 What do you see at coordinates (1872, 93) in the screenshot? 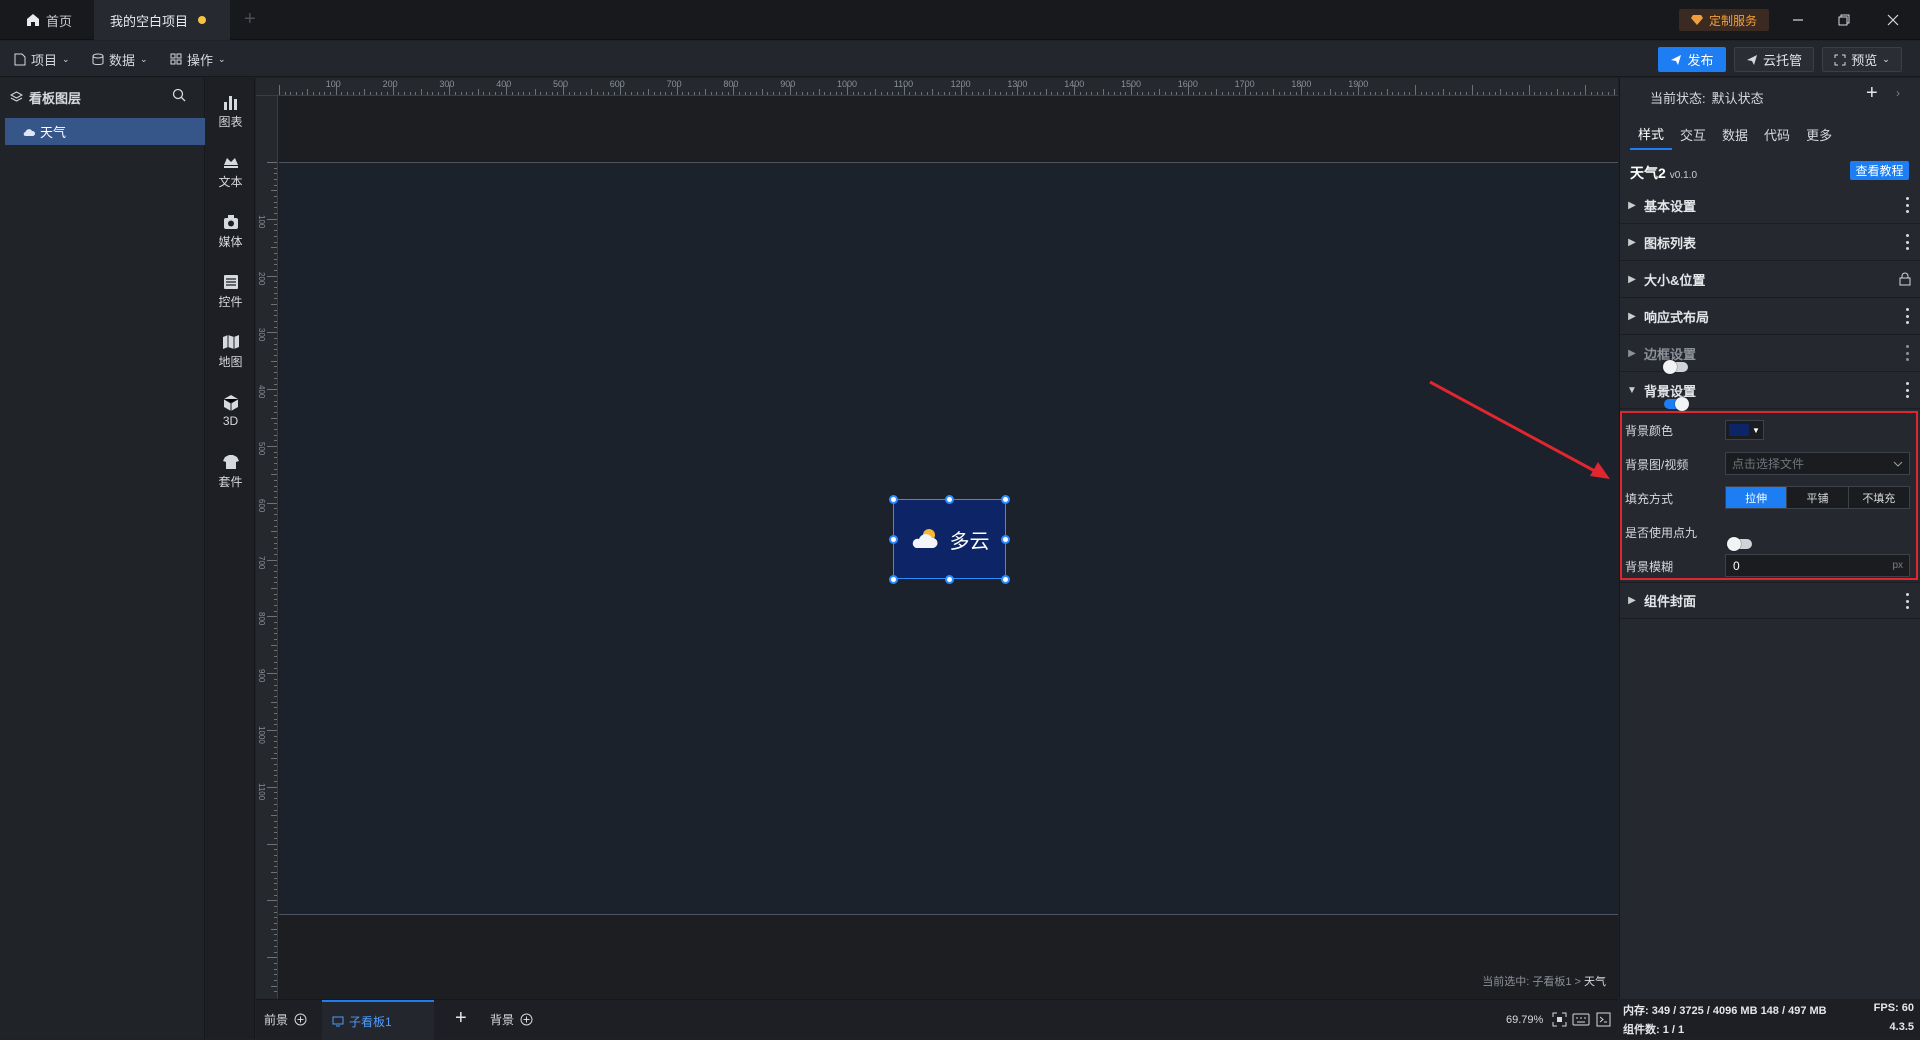
I see `add-state-button: +` at bounding box center [1872, 93].